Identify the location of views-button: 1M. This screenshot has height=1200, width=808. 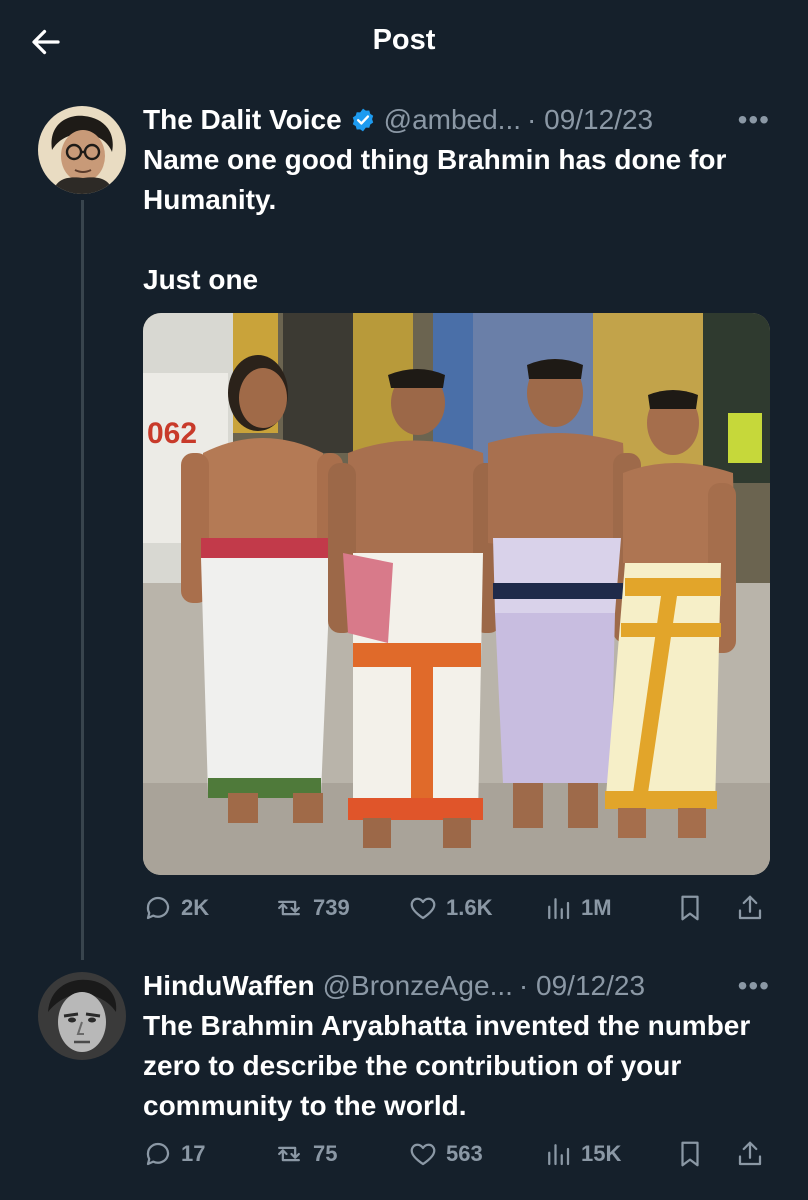
(577, 908).